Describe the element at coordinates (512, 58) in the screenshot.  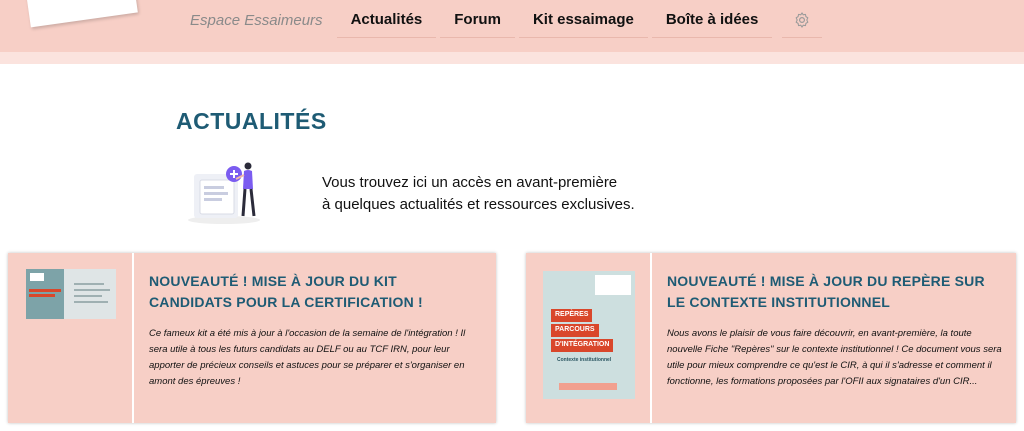
I see `header-divider` at that location.